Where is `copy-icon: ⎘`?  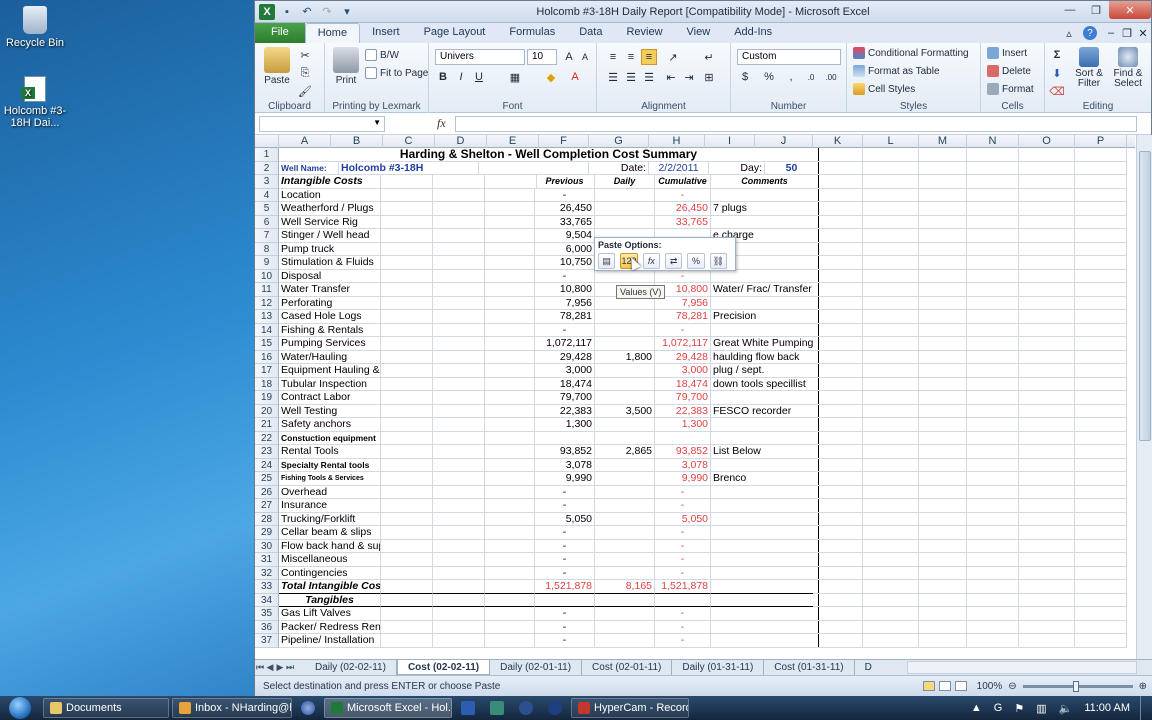
copy-icon: ⎘ is located at coordinates (305, 73).